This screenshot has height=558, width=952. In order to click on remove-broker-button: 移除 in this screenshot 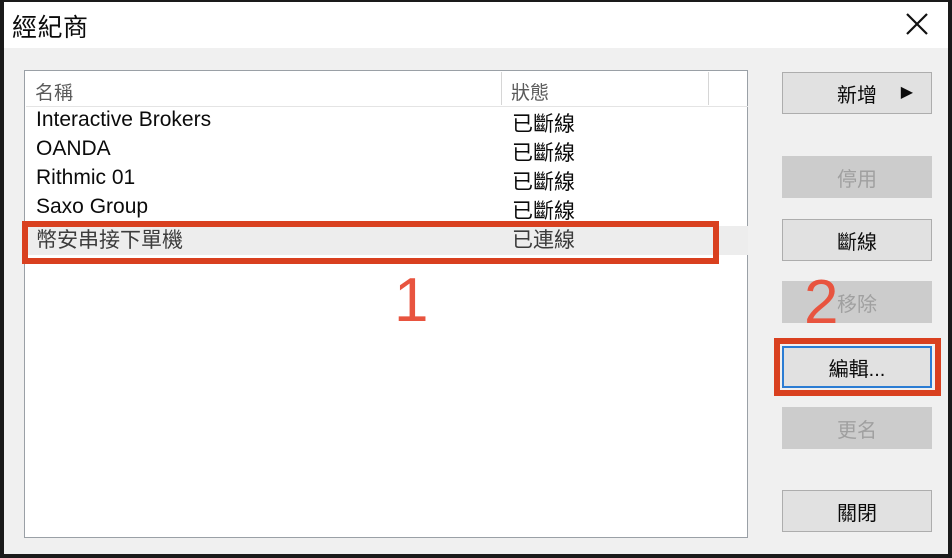, I will do `click(857, 302)`.